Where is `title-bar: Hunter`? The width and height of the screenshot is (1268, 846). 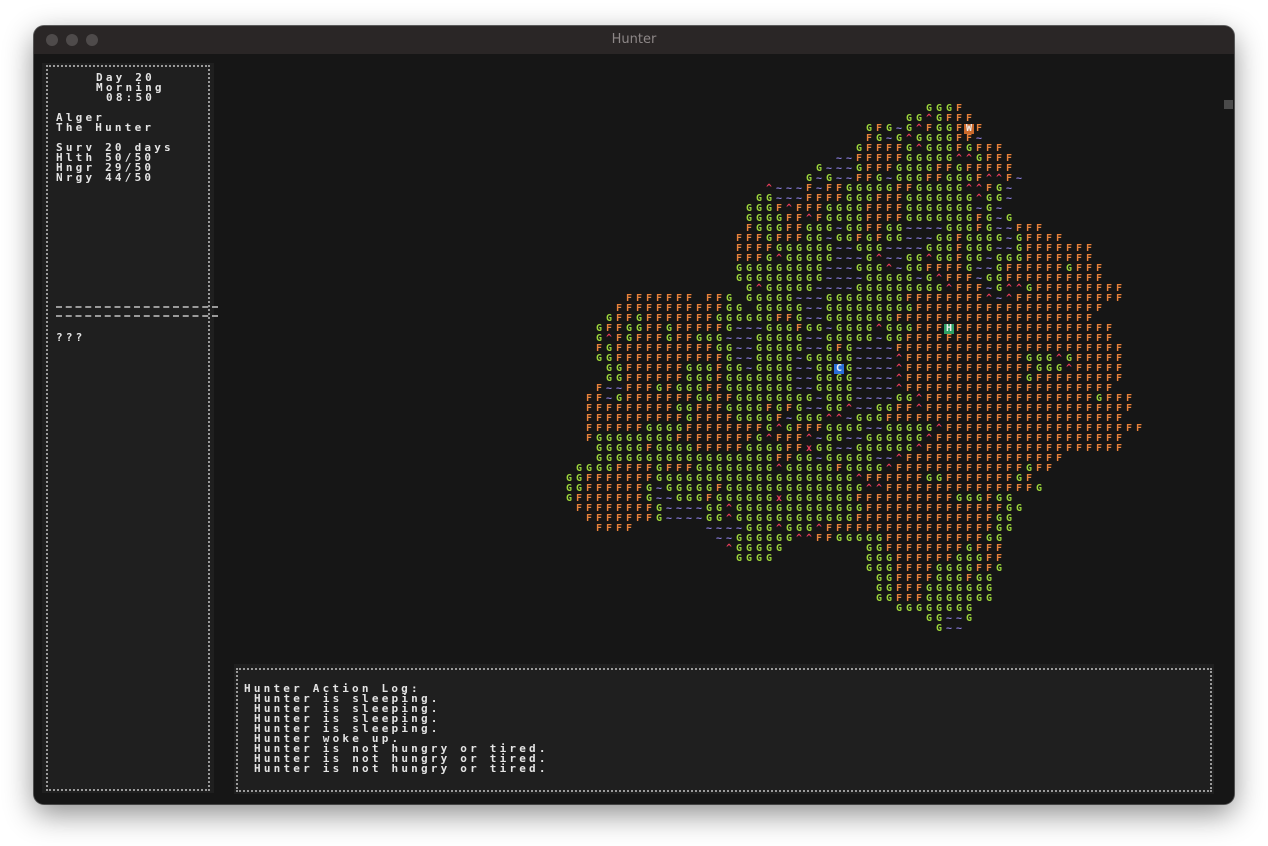
title-bar: Hunter is located at coordinates (634, 40).